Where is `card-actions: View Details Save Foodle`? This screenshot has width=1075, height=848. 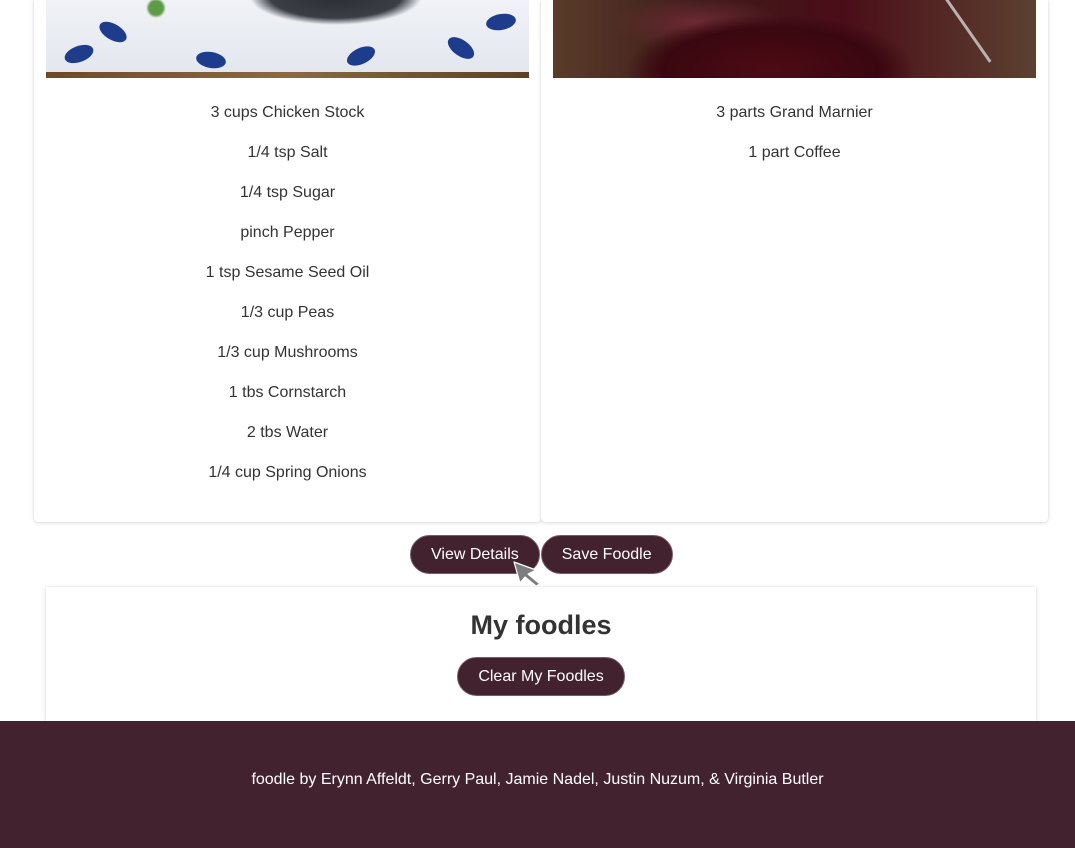 card-actions: View Details Save Foodle is located at coordinates (541, 554).